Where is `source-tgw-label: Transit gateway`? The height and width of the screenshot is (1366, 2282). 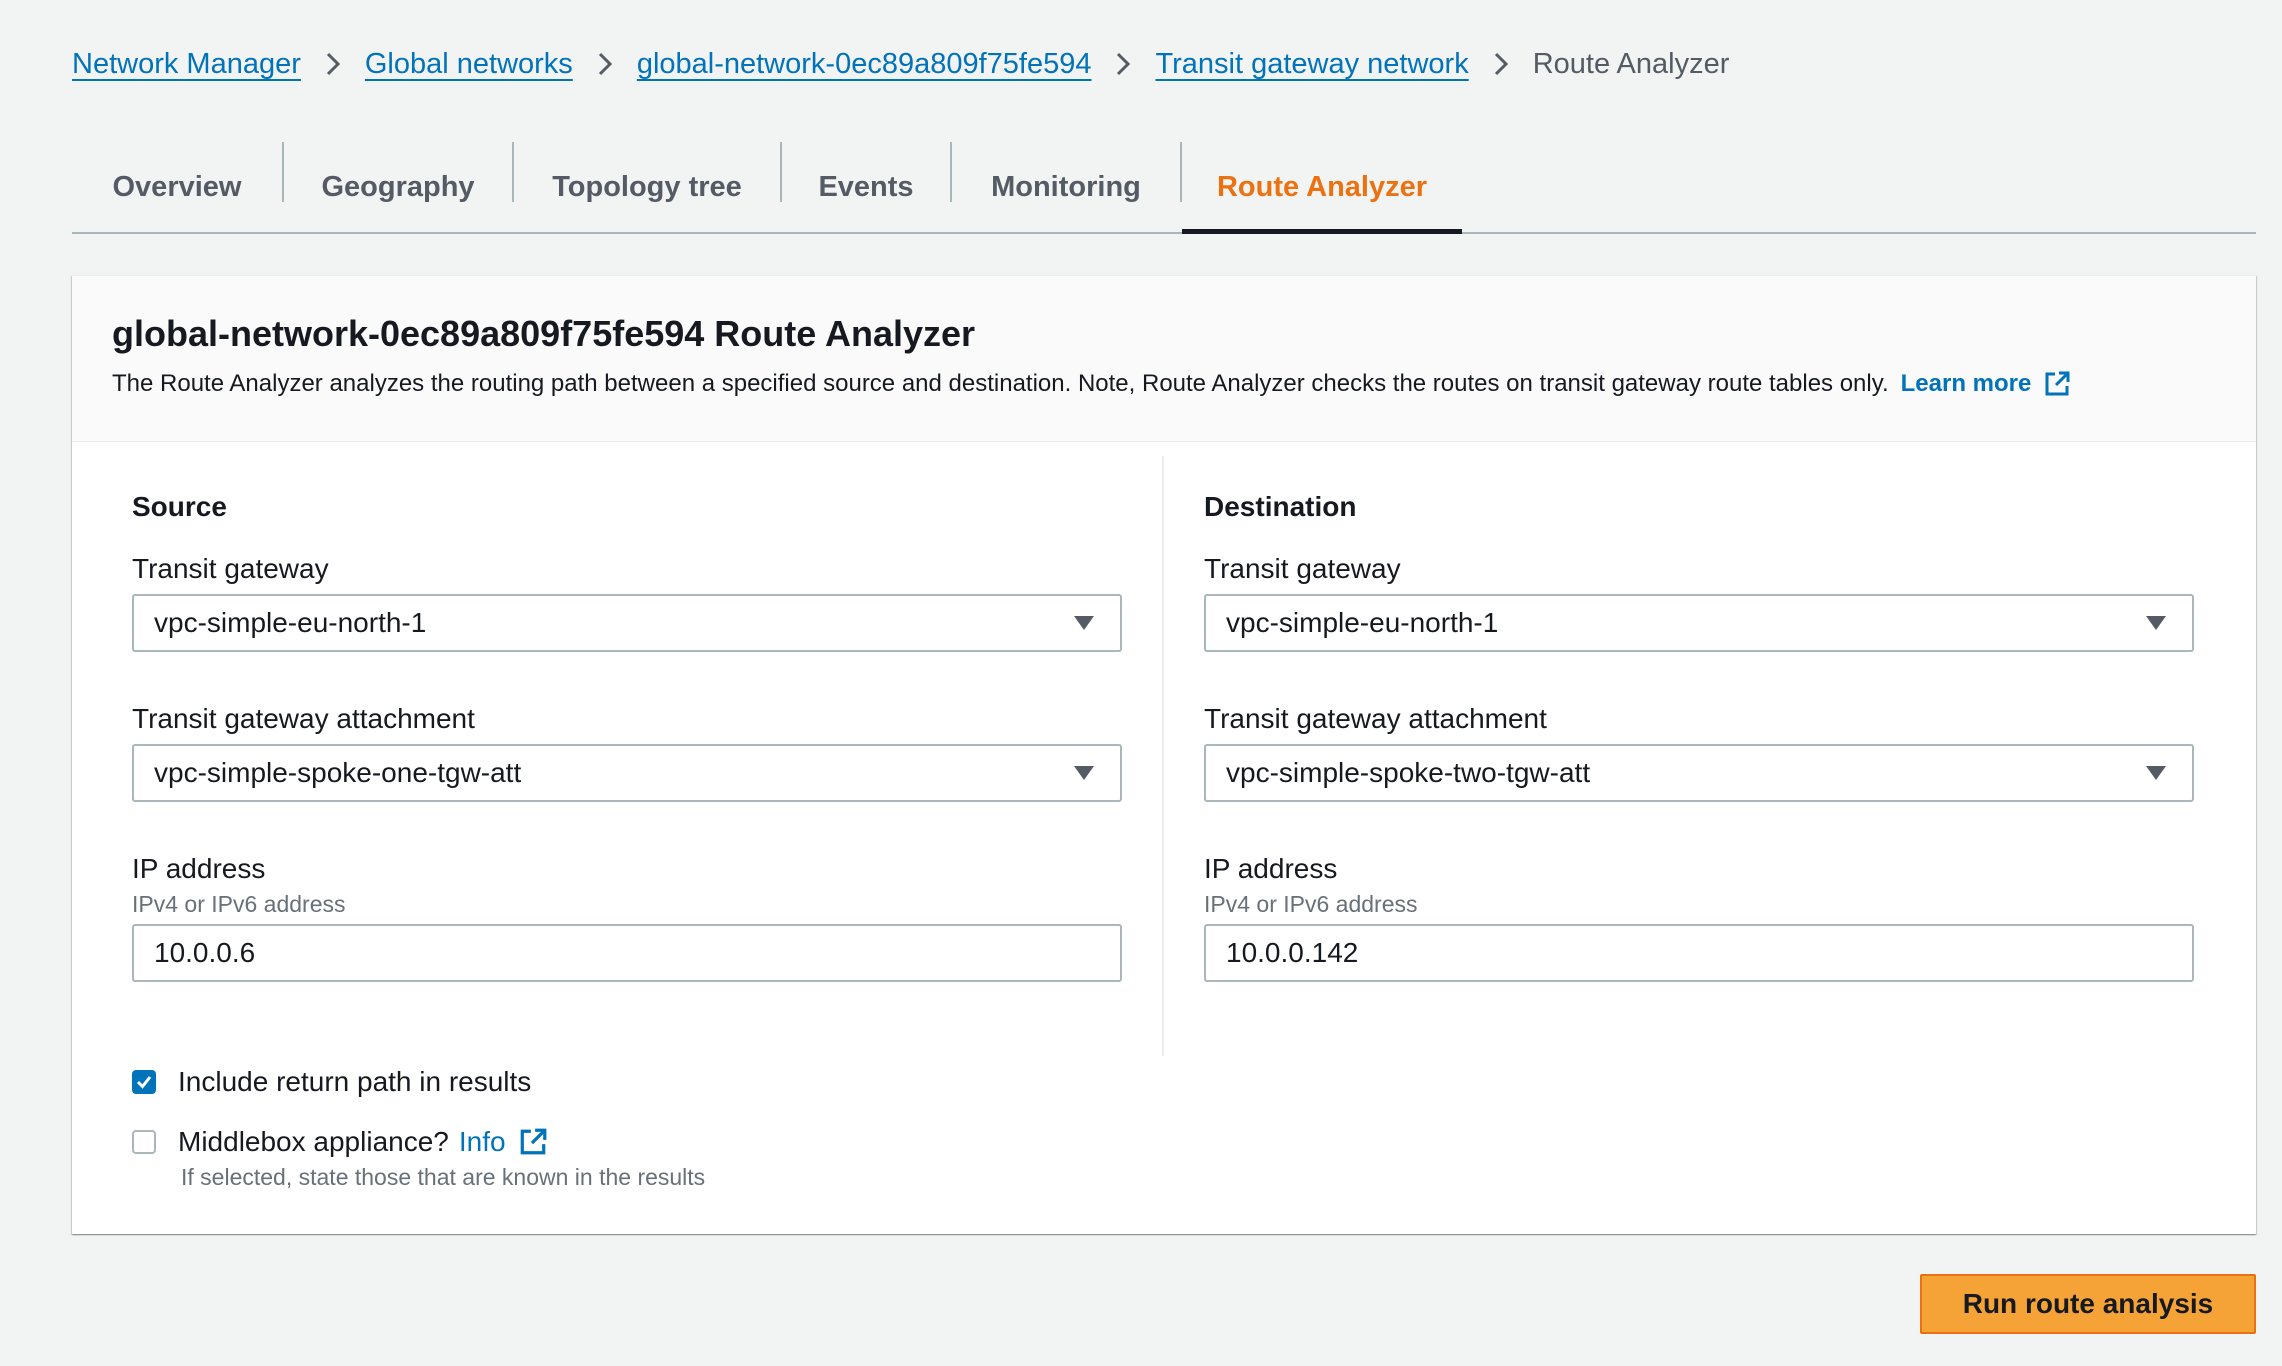 source-tgw-label: Transit gateway is located at coordinates (230, 568).